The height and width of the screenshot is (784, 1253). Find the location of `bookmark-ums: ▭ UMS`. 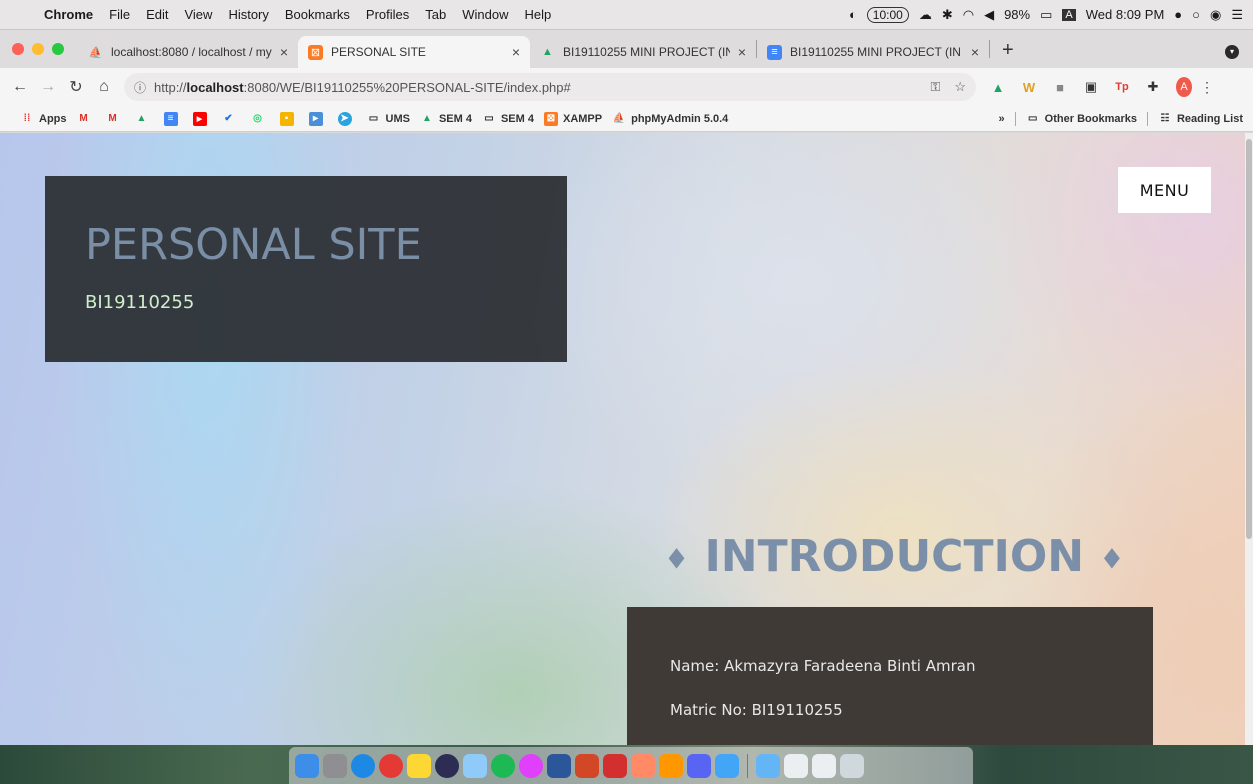

bookmark-ums: ▭ UMS is located at coordinates (388, 119).